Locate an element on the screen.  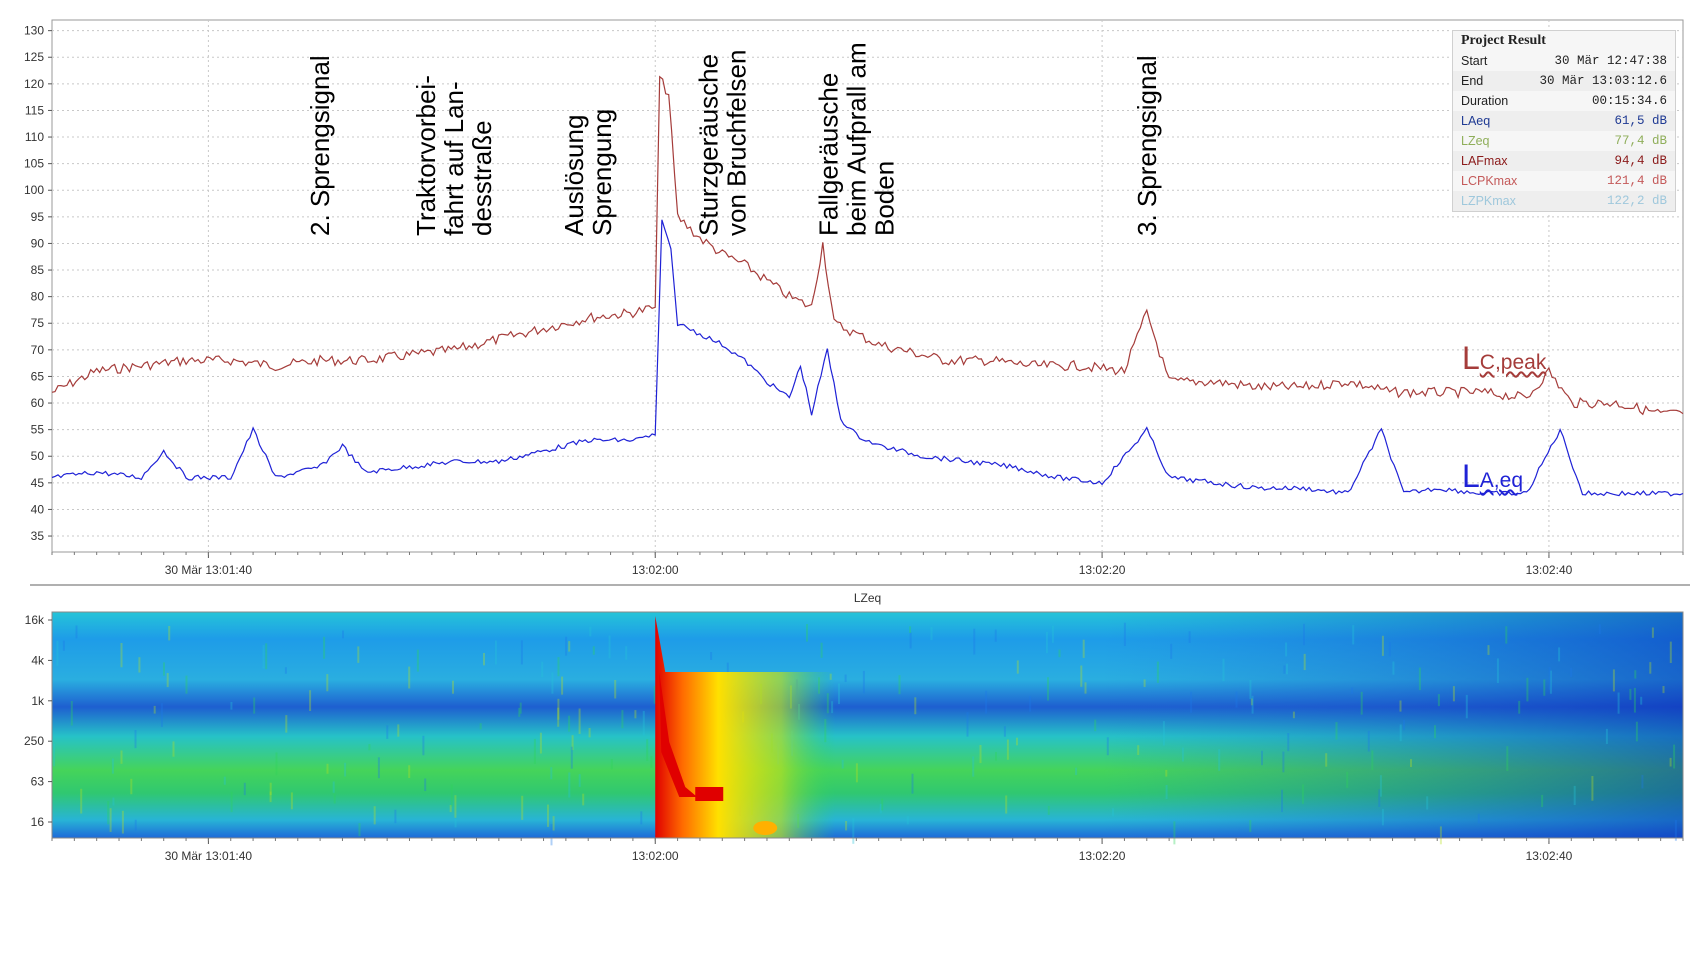
spec-y-tick-label: 1k is located at coordinates (38, 701).